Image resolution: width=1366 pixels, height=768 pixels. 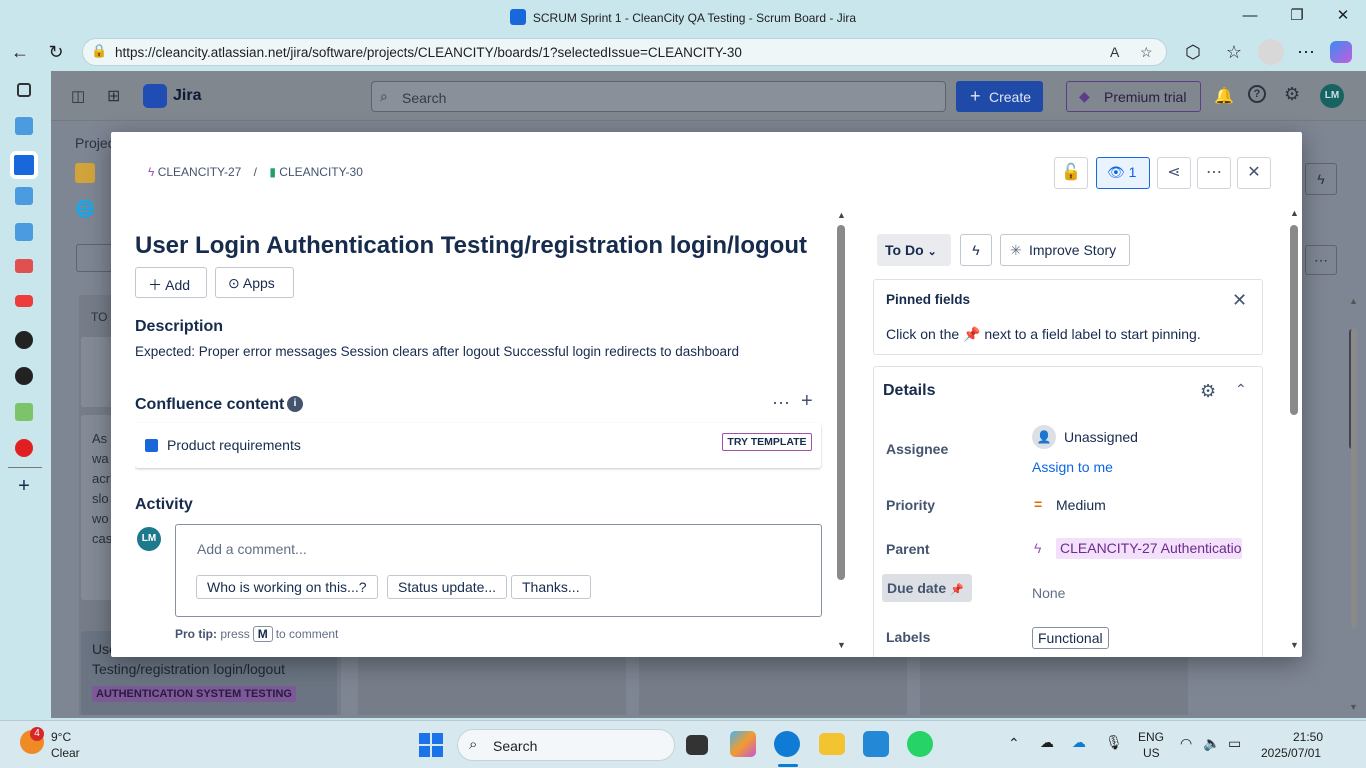 I want to click on youtube-icon, so click(x=24, y=301).